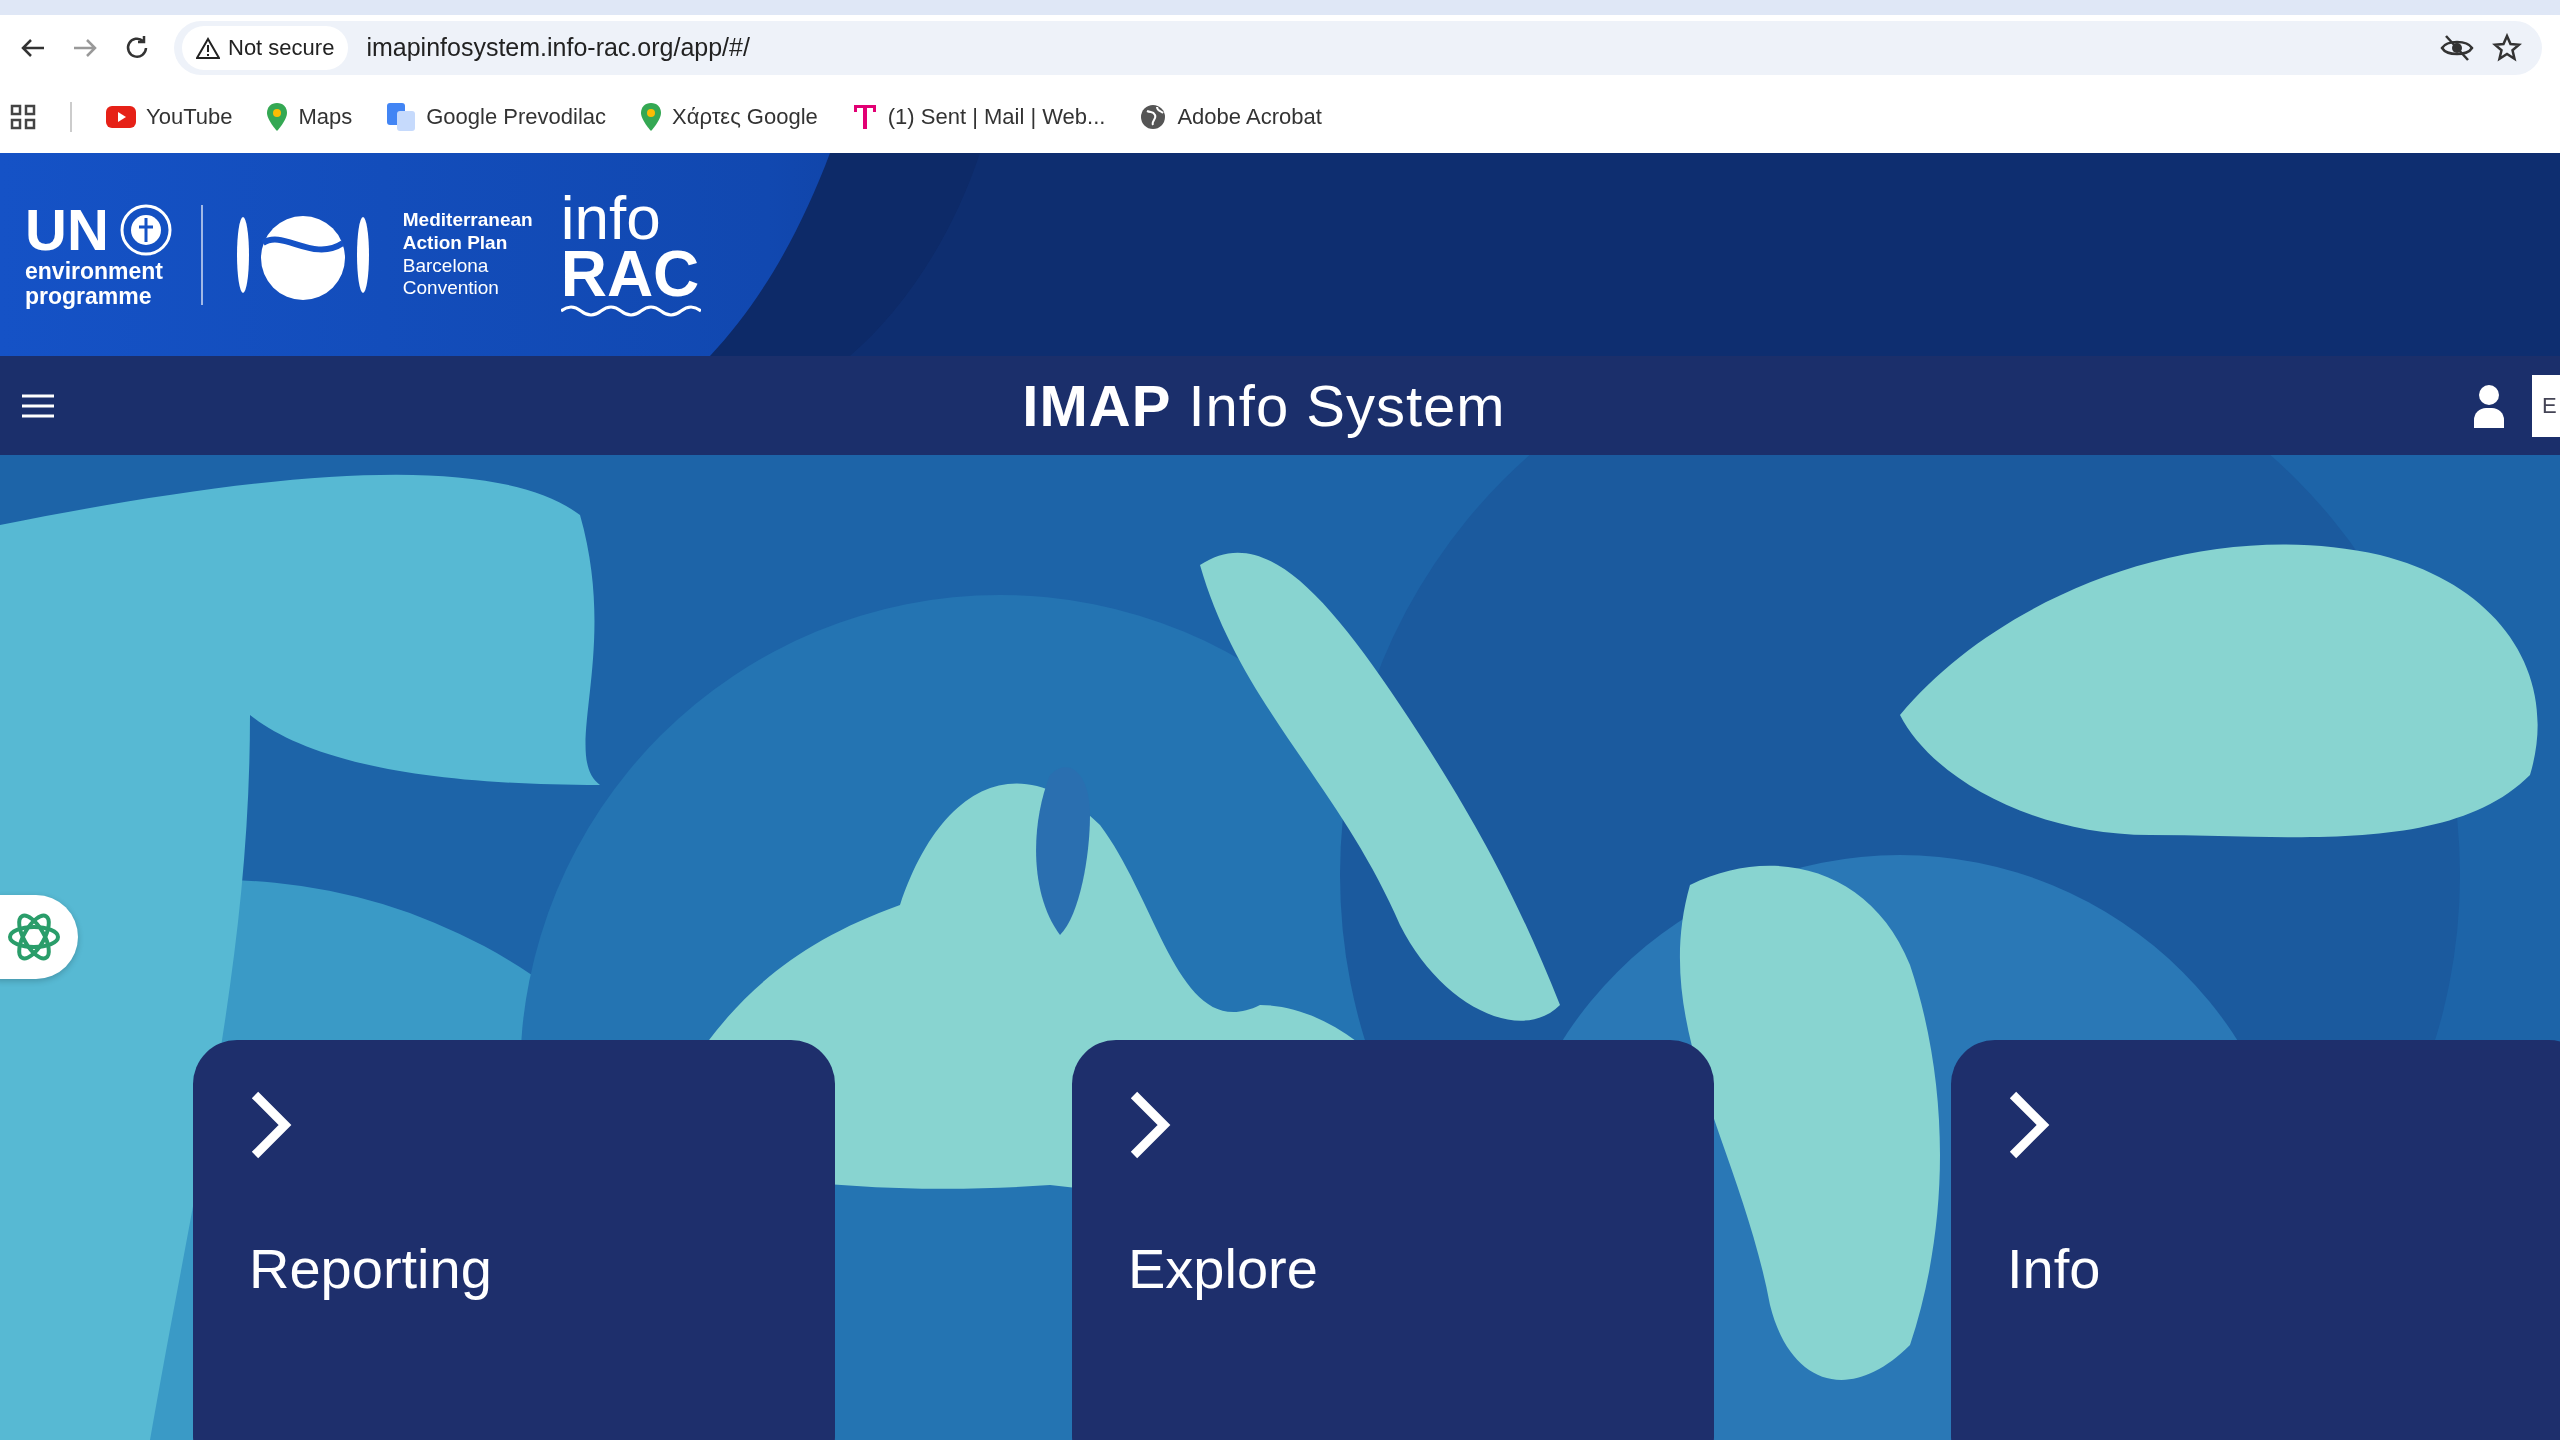  Describe the element at coordinates (95, 271) in the screenshot. I see `logo-text: environment` at that location.